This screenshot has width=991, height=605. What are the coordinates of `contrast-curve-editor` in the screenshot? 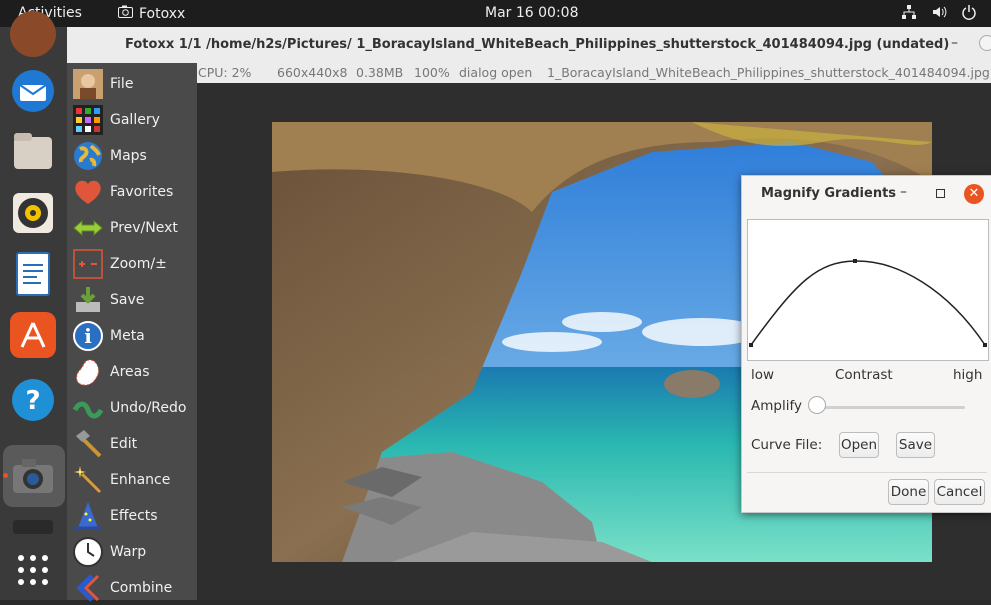 It's located at (868, 290).